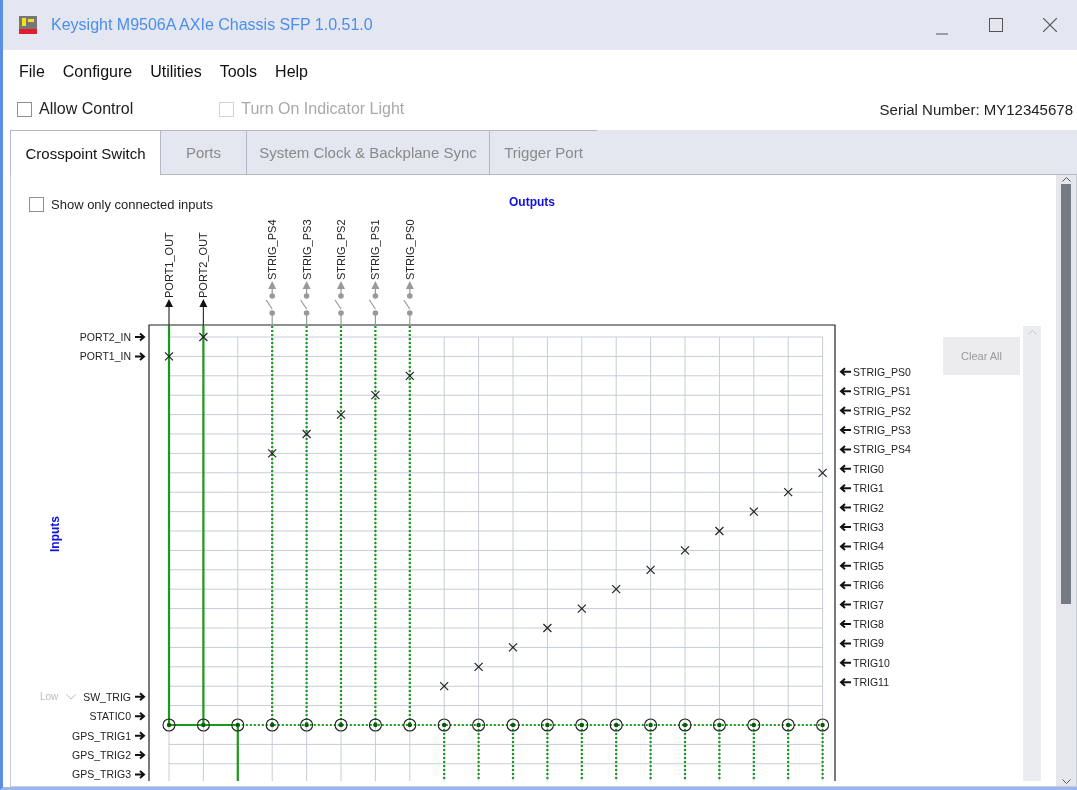  I want to click on serial-number: Serial Number: MY12345678, so click(976, 109).